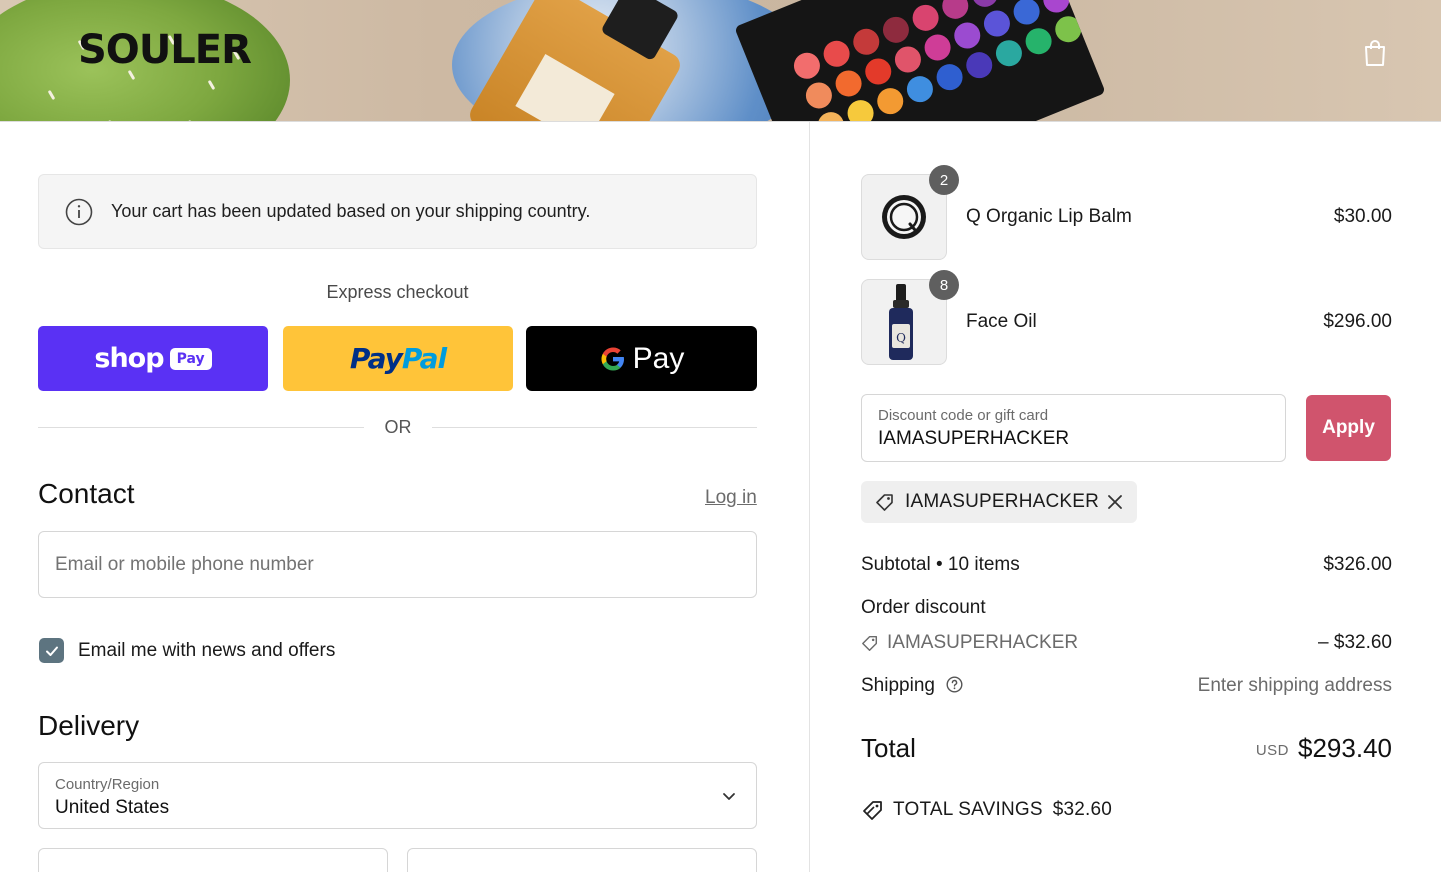 The image size is (1441, 872). I want to click on or-divider-text: OR, so click(398, 427).